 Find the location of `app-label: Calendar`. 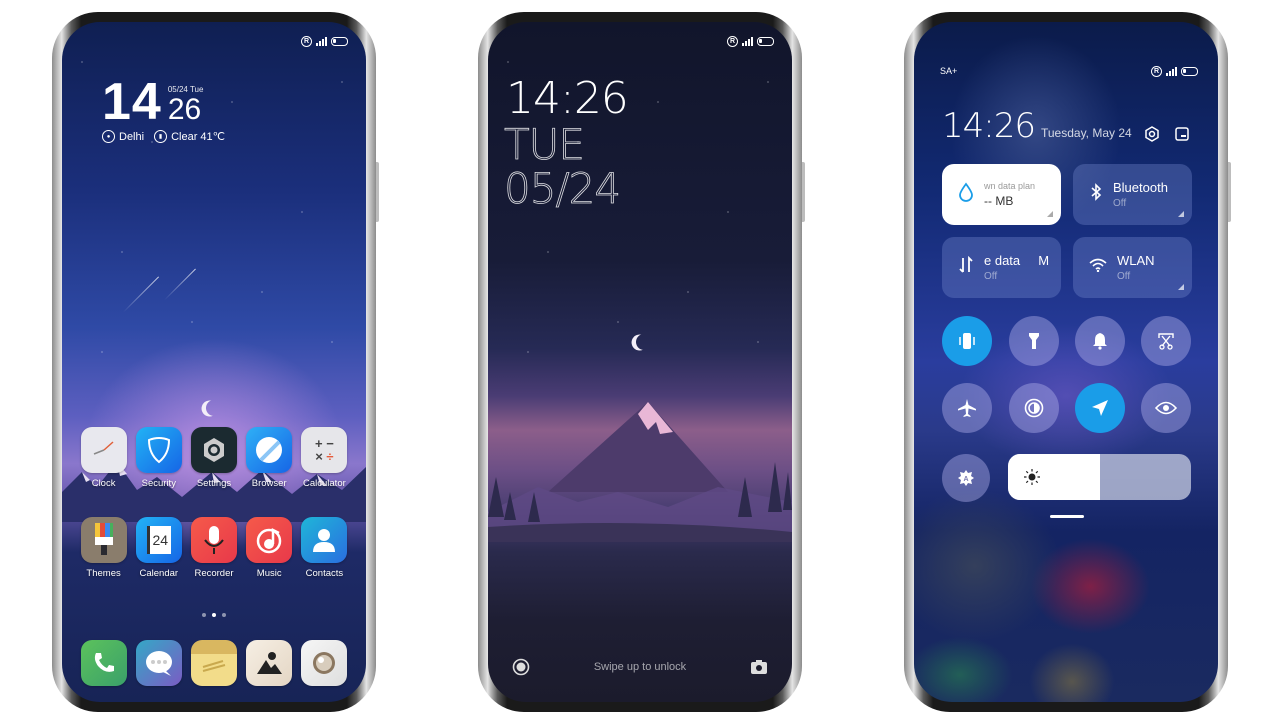

app-label: Calendar is located at coordinates (159, 573).